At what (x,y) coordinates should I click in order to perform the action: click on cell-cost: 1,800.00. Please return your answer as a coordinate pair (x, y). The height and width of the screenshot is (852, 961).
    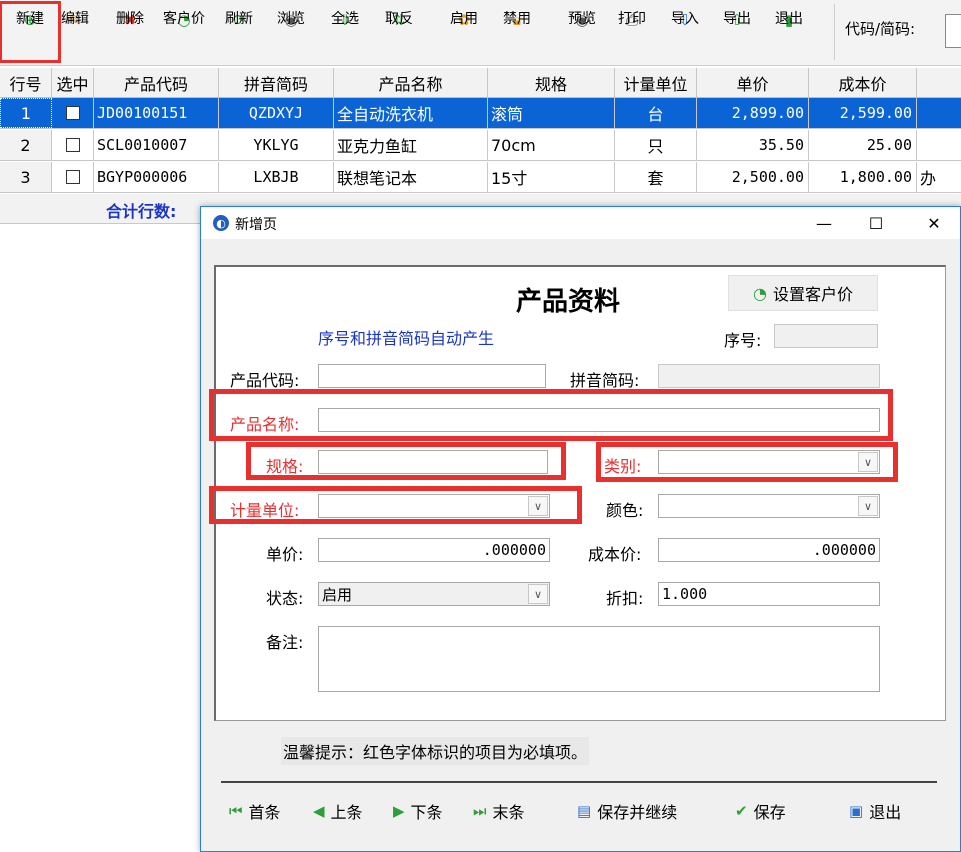
    Looking at the image, I should click on (863, 177).